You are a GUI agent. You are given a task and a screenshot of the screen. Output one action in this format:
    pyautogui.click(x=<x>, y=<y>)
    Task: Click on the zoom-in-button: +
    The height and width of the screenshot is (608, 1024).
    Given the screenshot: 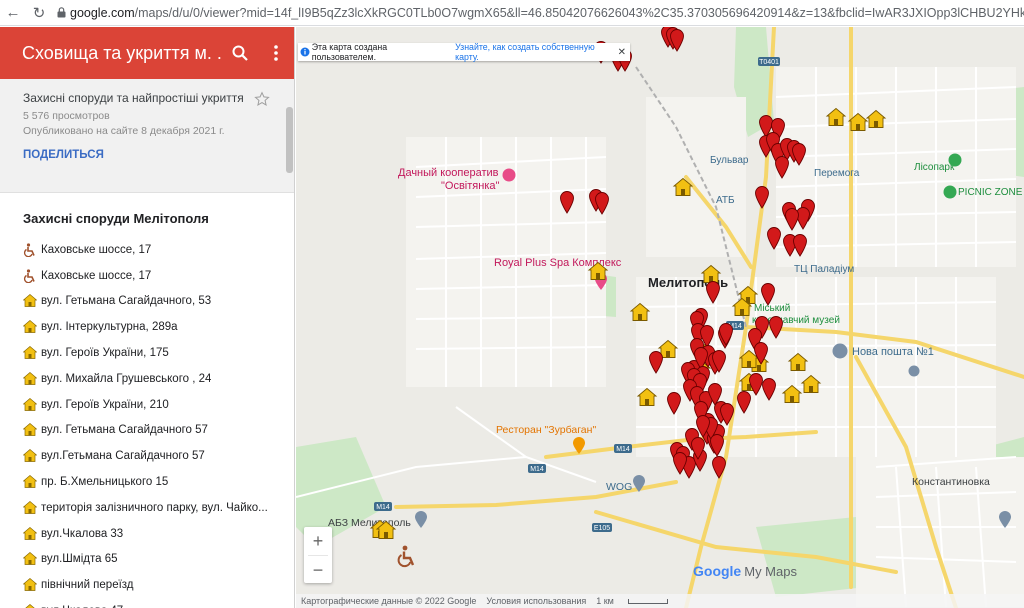 What is the action you would take?
    pyautogui.click(x=318, y=541)
    